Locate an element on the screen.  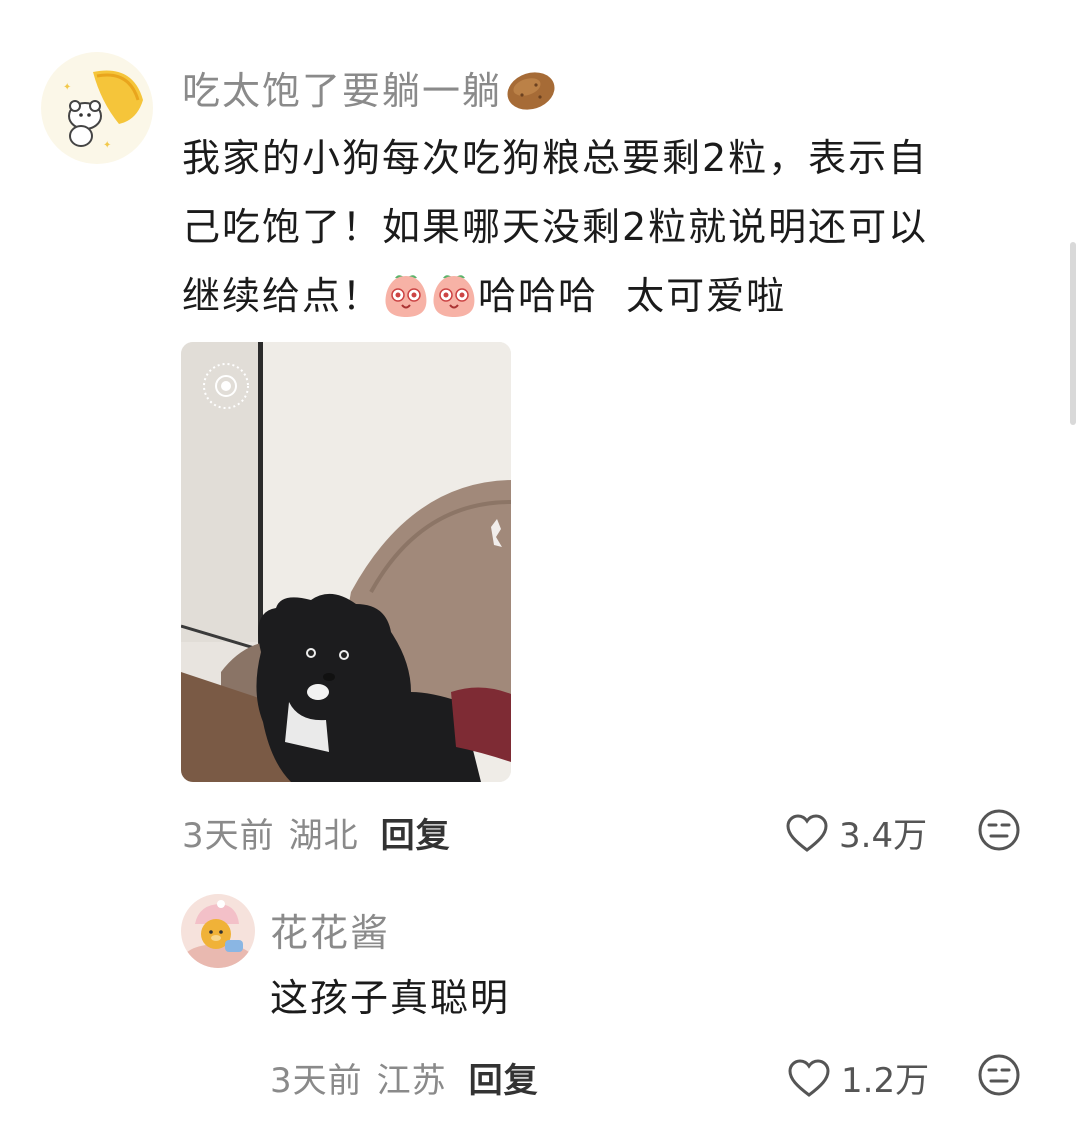
commenter-username: 吃太饱了要躺一躺 is located at coordinates (370, 91).